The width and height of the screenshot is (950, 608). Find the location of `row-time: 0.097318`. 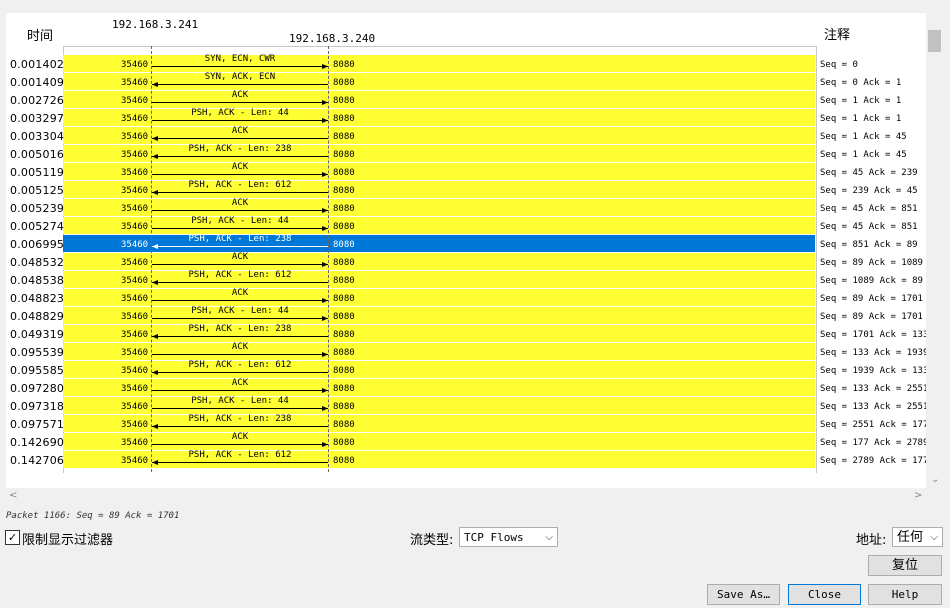

row-time: 0.097318 is located at coordinates (37, 406).